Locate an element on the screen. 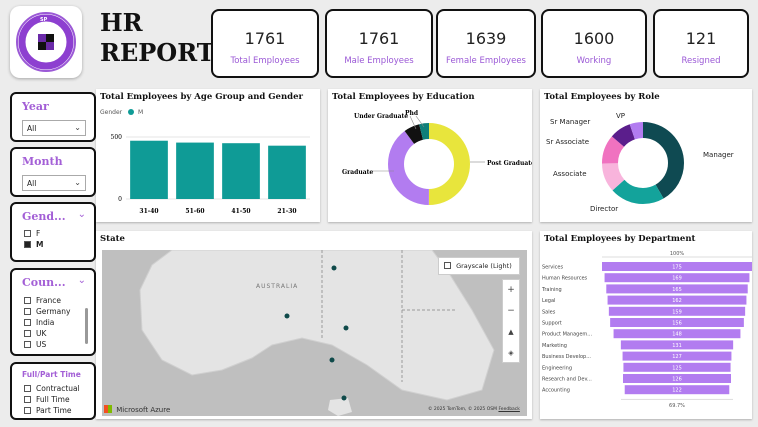  x-tick-label: 21-30 is located at coordinates (286, 211).